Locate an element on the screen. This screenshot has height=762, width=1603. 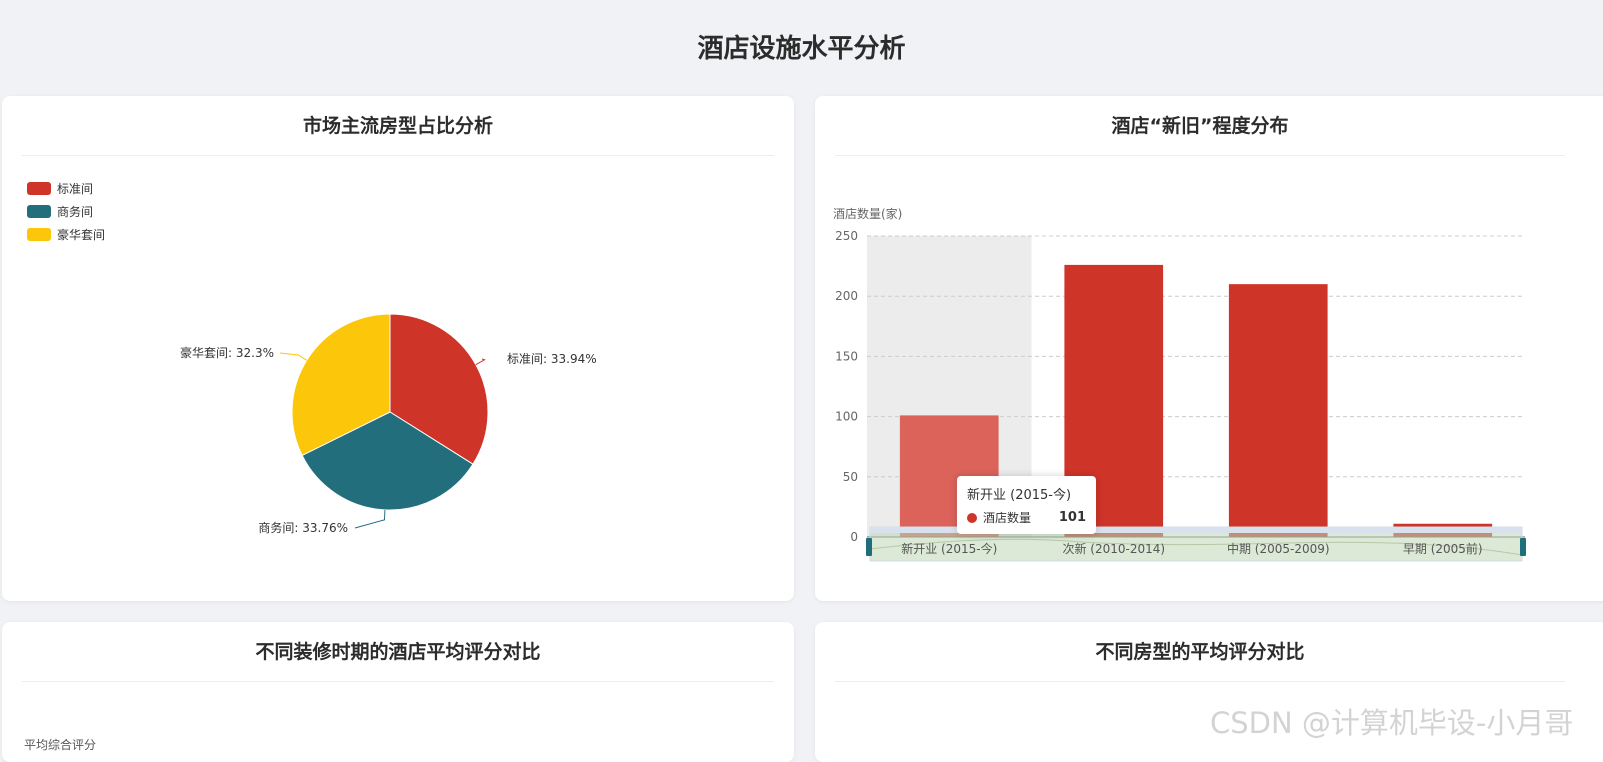
renovation-score-ylabel: 平均综合评分 is located at coordinates (60, 745).